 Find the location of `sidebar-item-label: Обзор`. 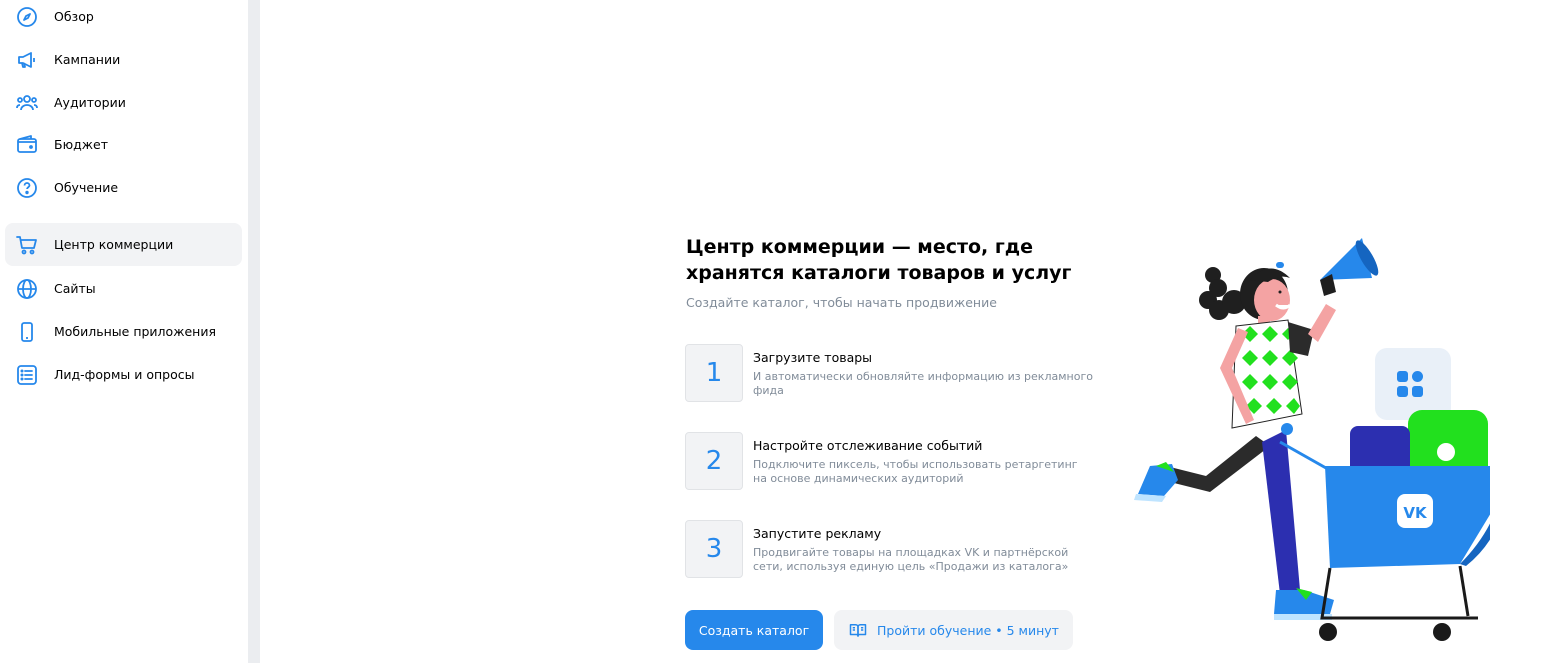

sidebar-item-label: Обзор is located at coordinates (74, 16).